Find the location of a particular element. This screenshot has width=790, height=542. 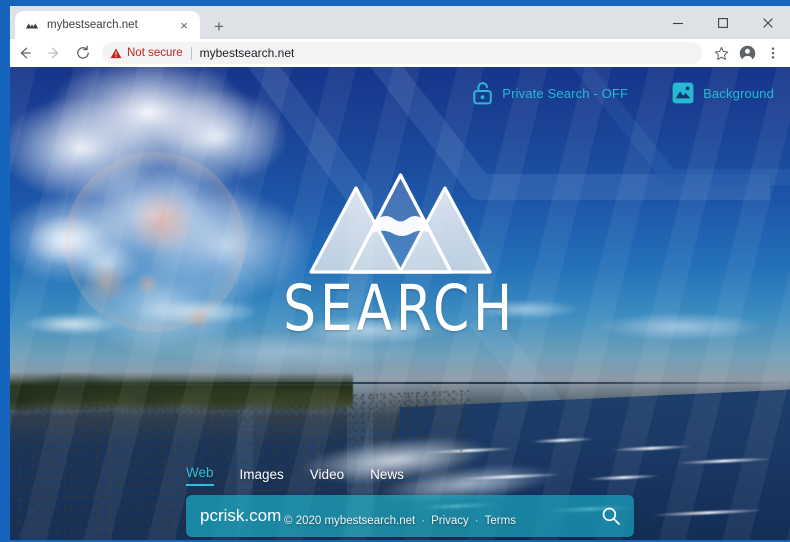

reload-icon is located at coordinates (82, 52).